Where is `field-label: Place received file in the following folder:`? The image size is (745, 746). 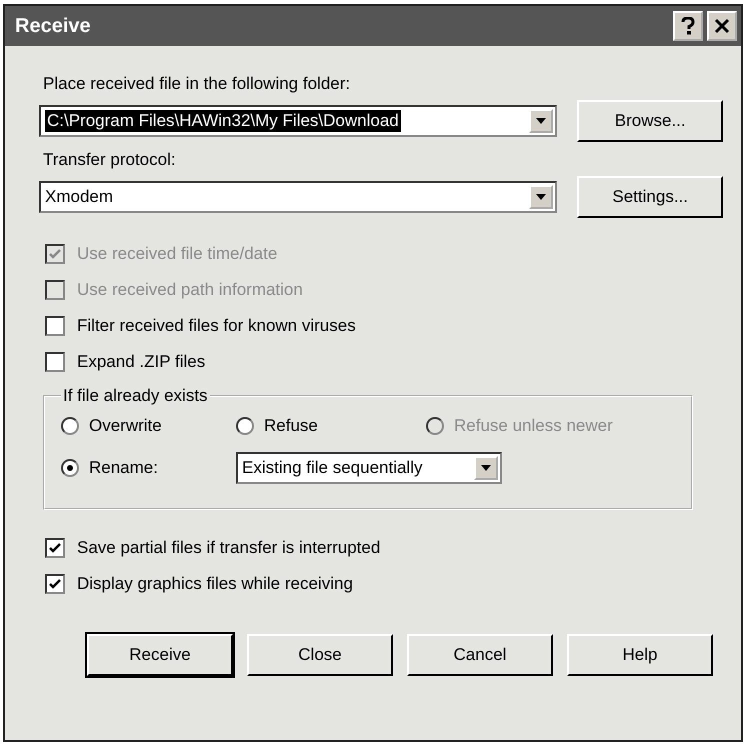 field-label: Place received file in the following folder: is located at coordinates (197, 84).